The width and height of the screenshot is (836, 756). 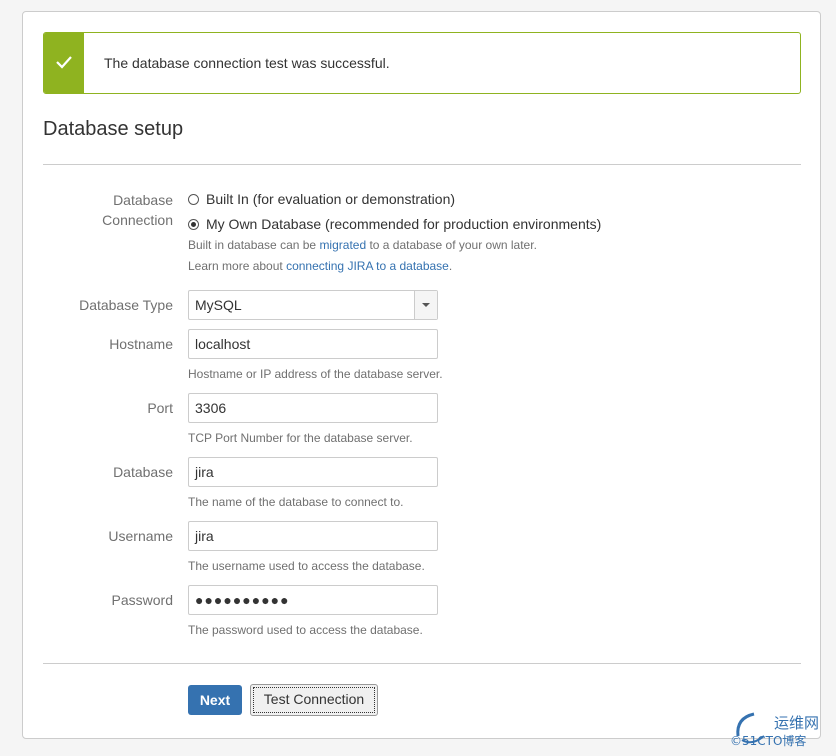 I want to click on password-label: Password, so click(x=142, y=600).